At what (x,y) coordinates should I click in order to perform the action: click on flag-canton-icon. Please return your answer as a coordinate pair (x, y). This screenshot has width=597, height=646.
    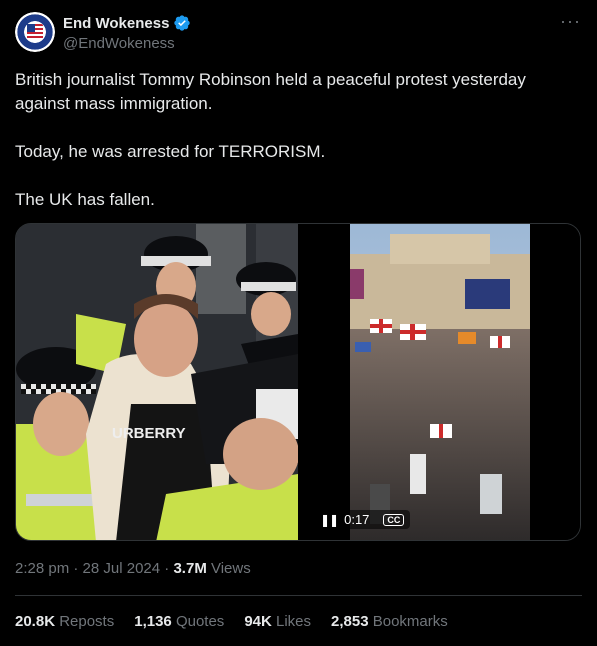
    Looking at the image, I should click on (31, 28).